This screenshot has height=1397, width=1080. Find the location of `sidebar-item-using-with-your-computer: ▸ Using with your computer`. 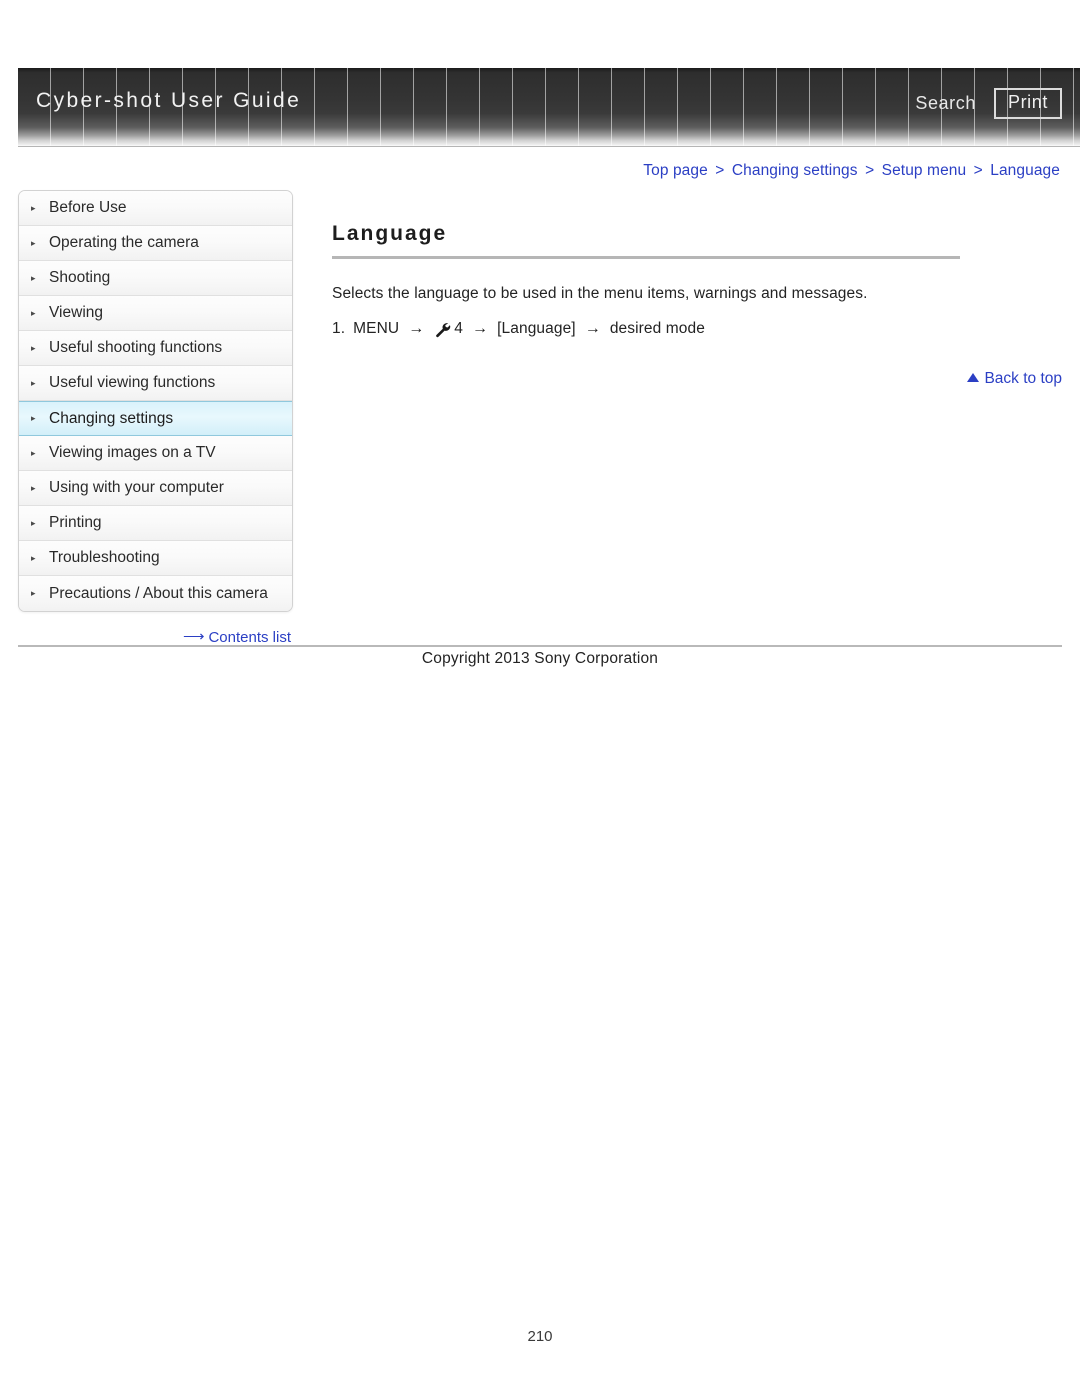

sidebar-item-using-with-your-computer: ▸ Using with your computer is located at coordinates (155, 488).